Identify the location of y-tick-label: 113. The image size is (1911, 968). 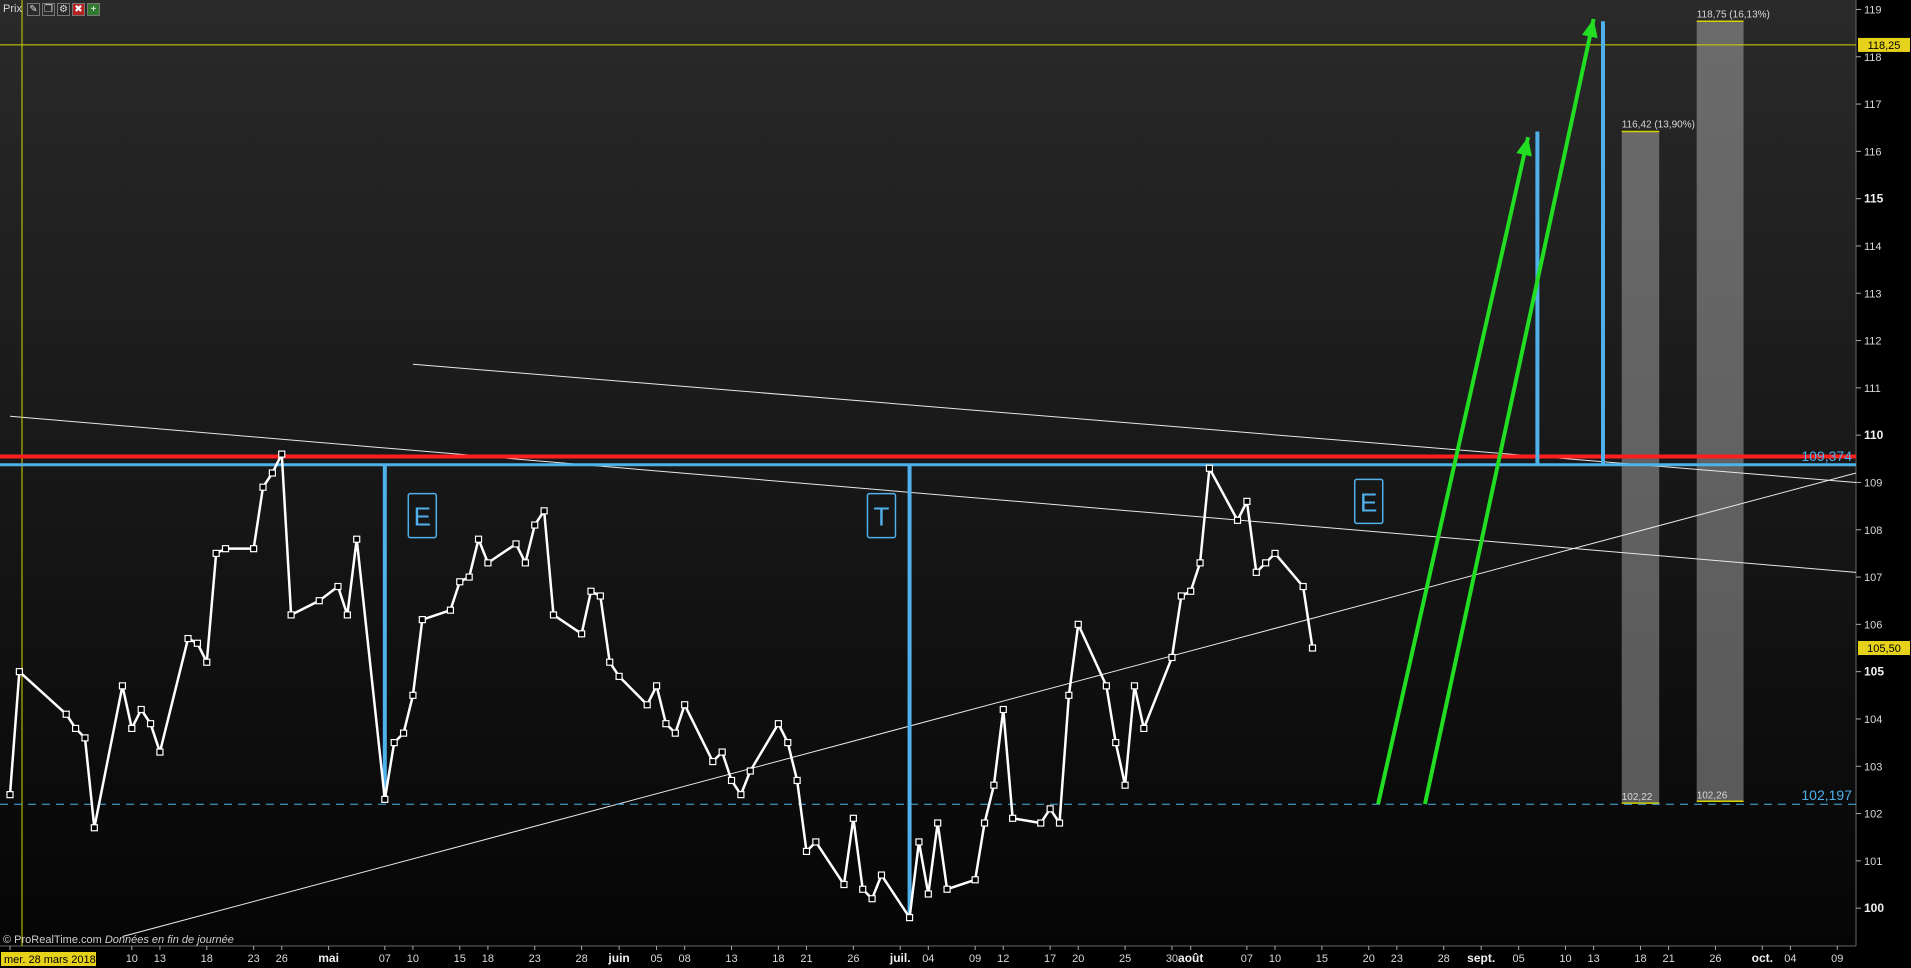
(1873, 294).